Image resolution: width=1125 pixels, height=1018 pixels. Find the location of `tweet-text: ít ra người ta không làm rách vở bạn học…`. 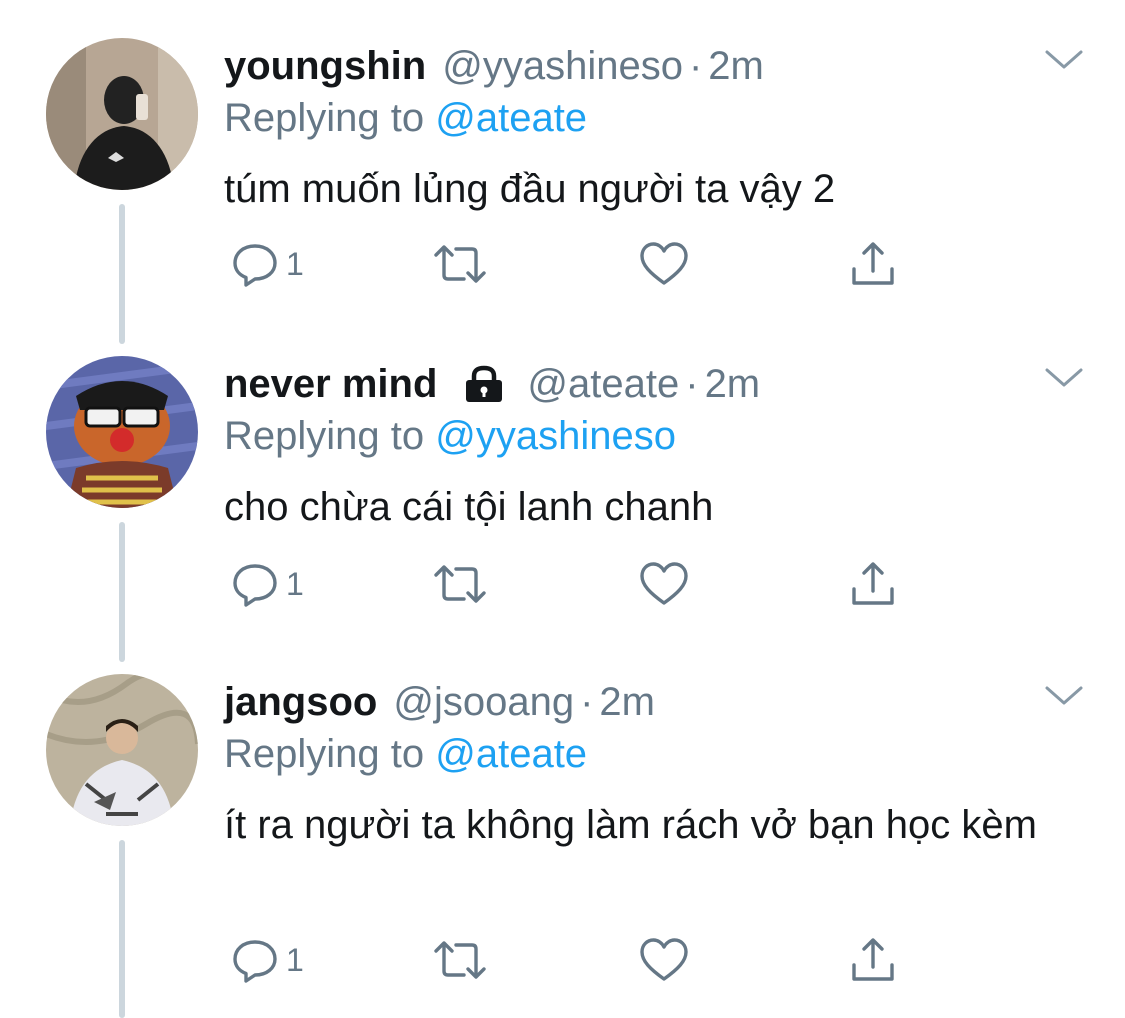

tweet-text: ít ra người ta không làm rách vở bạn học… is located at coordinates (630, 825).